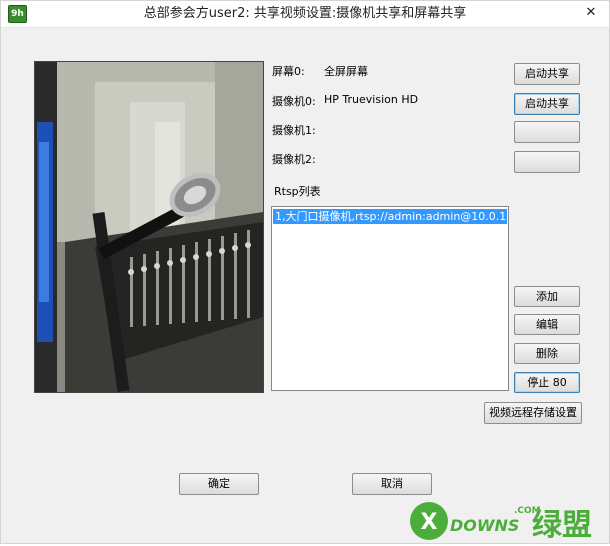 Image resolution: width=610 pixels, height=546 pixels. What do you see at coordinates (219, 484) in the screenshot?
I see `ok-button: 确定` at bounding box center [219, 484].